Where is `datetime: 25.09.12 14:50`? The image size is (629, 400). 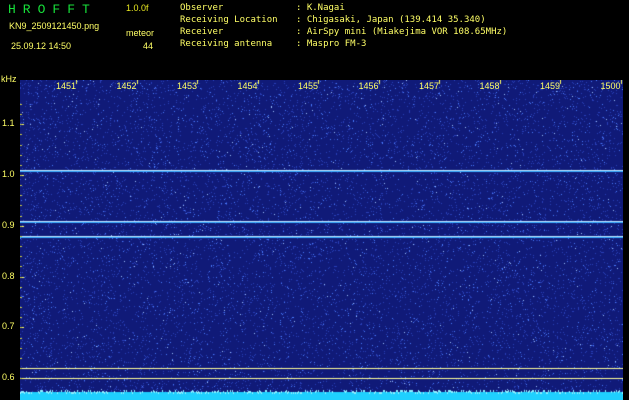
datetime: 25.09.12 14:50 is located at coordinates (41, 46).